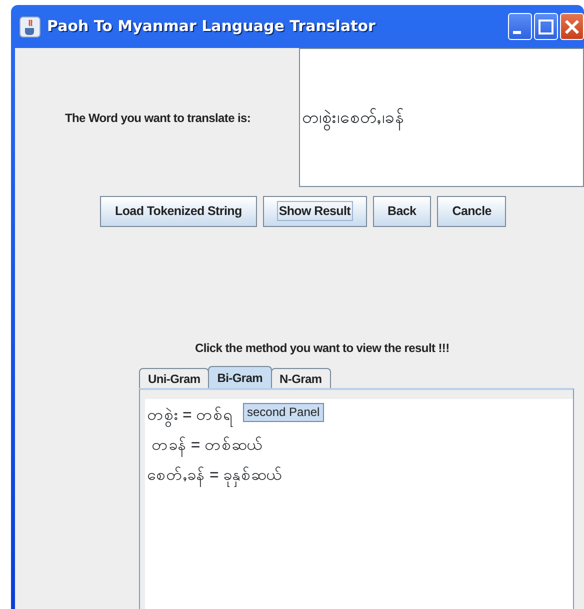 This screenshot has width=584, height=609. I want to click on tooltip: second Panel, so click(283, 412).